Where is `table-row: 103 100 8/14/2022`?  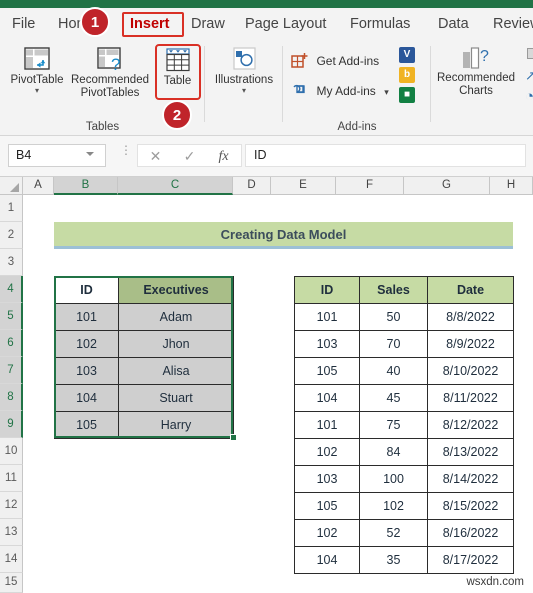 table-row: 103 100 8/14/2022 is located at coordinates (404, 479).